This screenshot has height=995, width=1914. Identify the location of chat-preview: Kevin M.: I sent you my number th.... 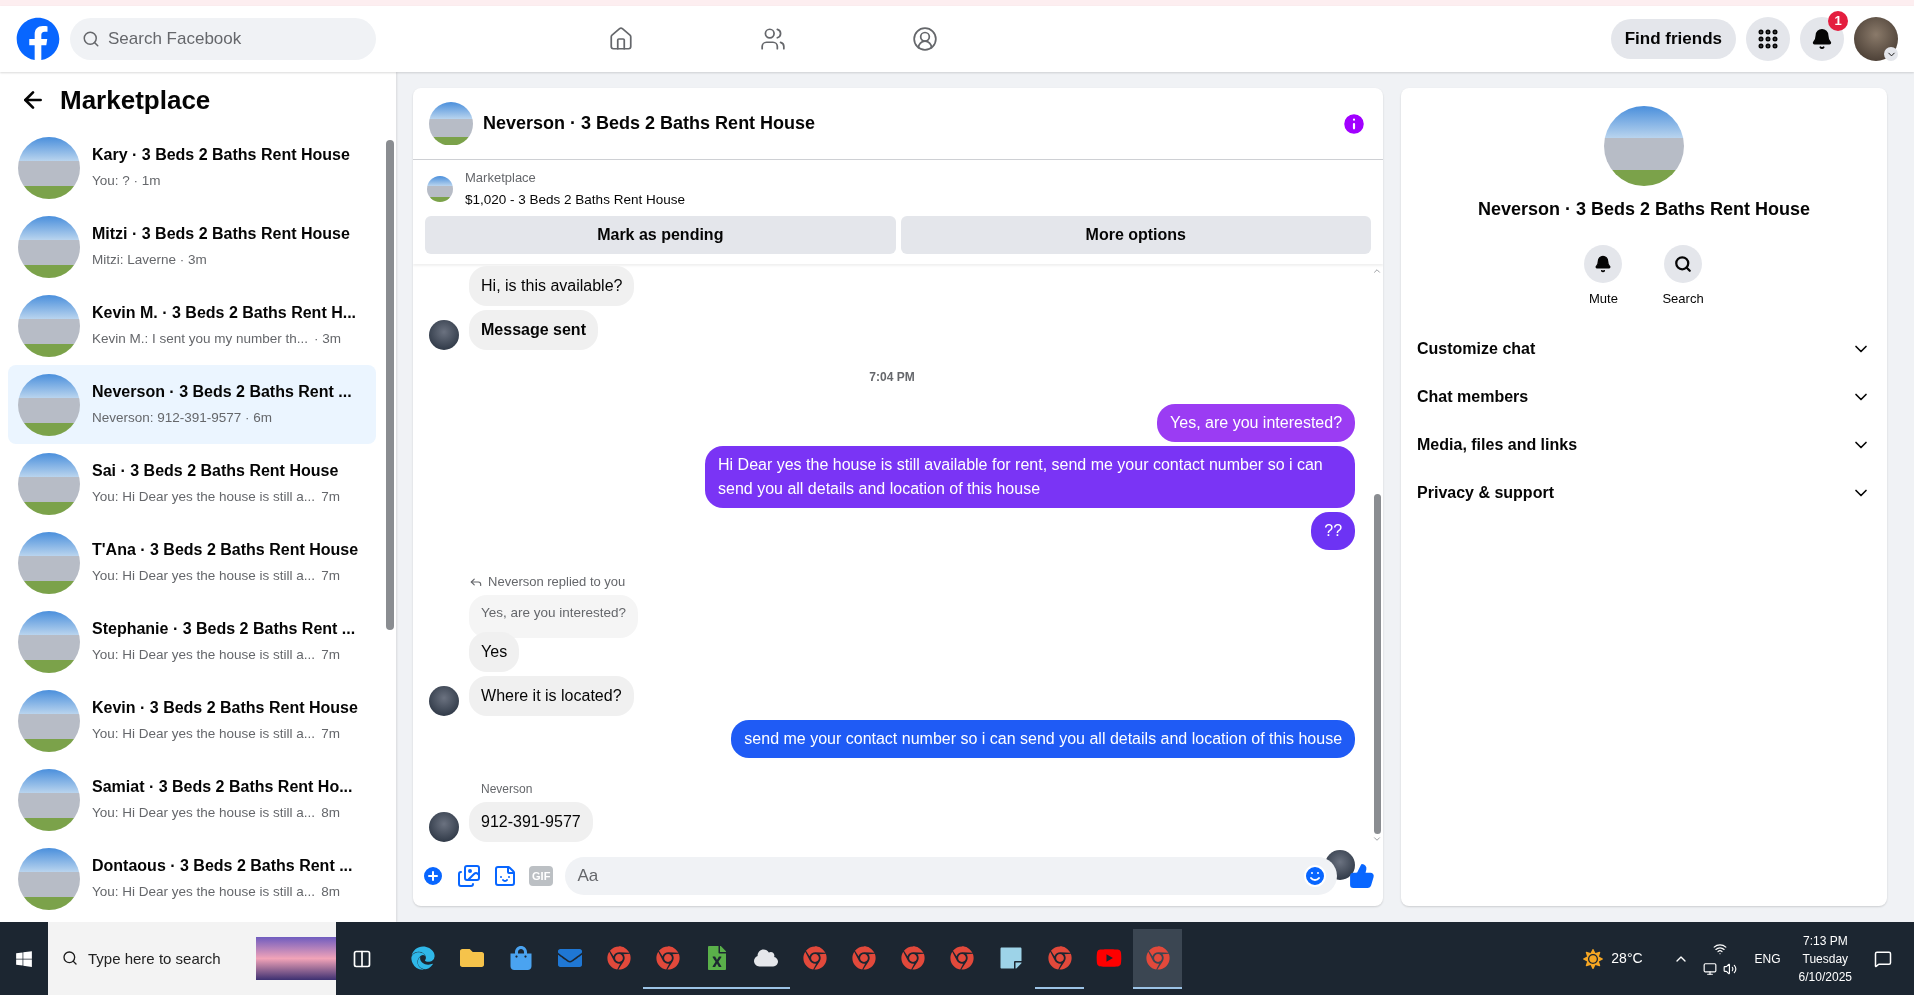
(200, 339).